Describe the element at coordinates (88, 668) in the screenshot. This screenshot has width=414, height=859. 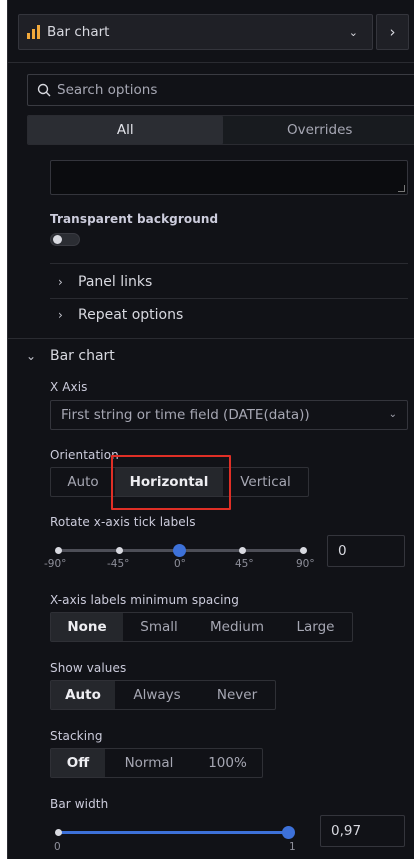
I see `show-values-label: Show values` at that location.